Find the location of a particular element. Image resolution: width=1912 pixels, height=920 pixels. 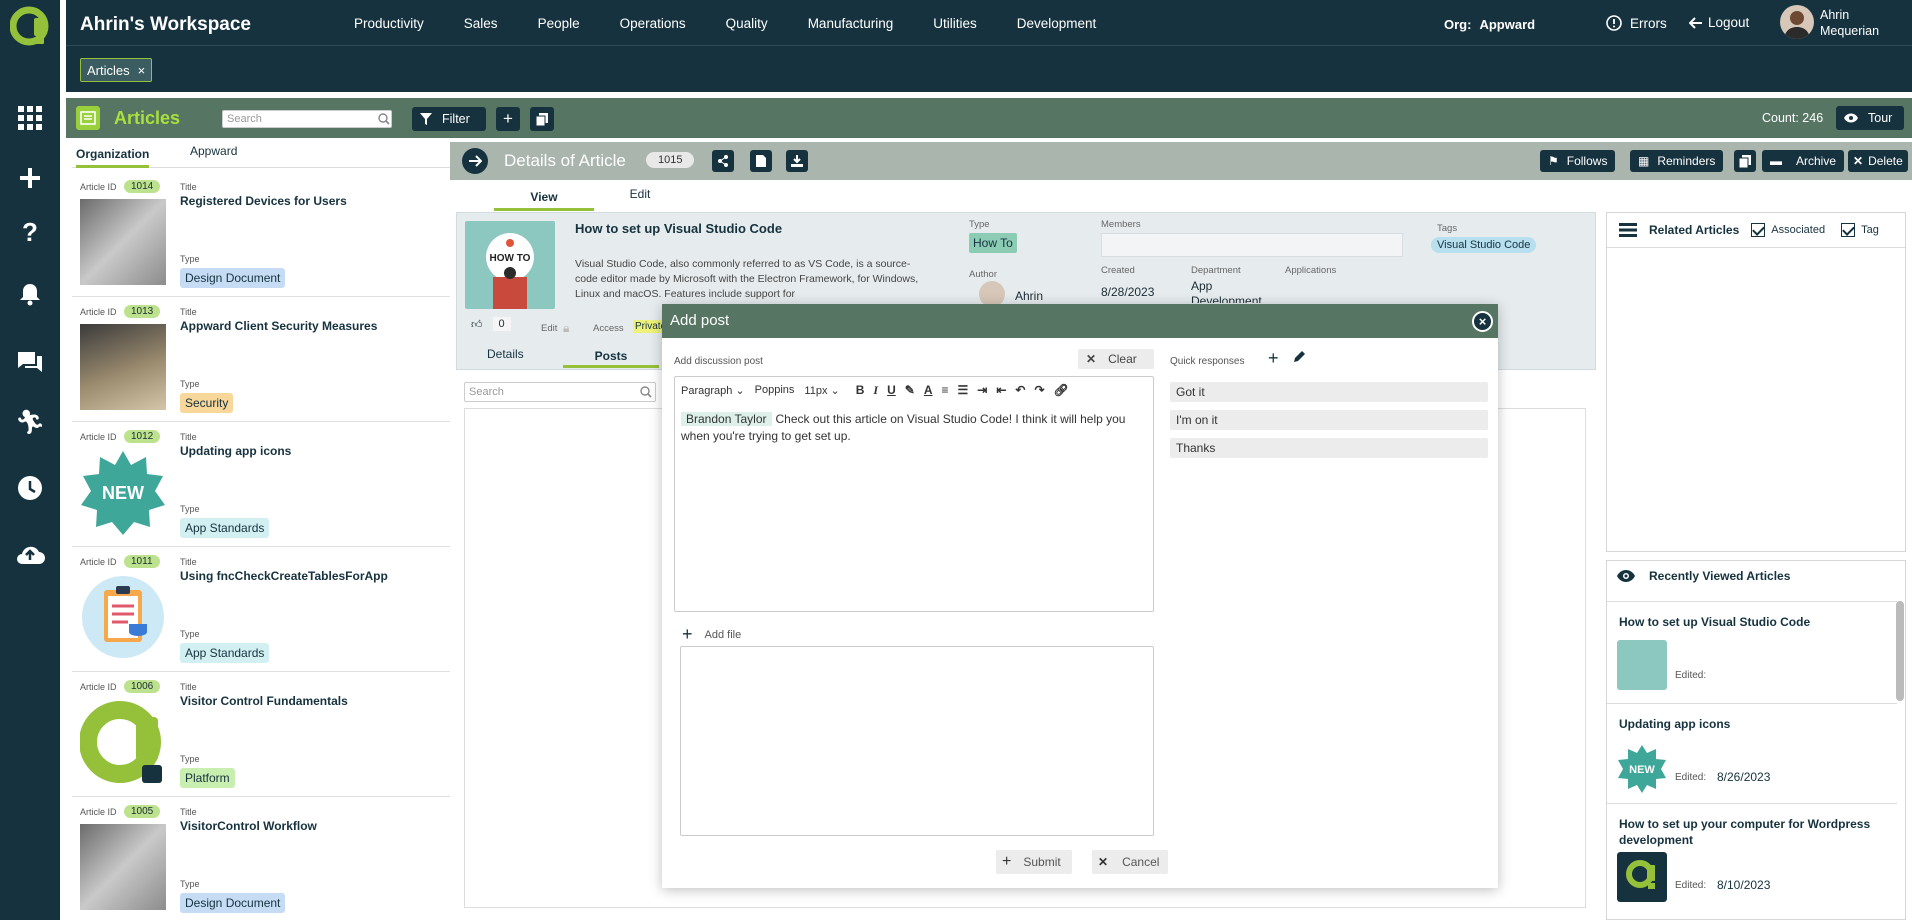

posts-search-input: Search is located at coordinates (560, 392).